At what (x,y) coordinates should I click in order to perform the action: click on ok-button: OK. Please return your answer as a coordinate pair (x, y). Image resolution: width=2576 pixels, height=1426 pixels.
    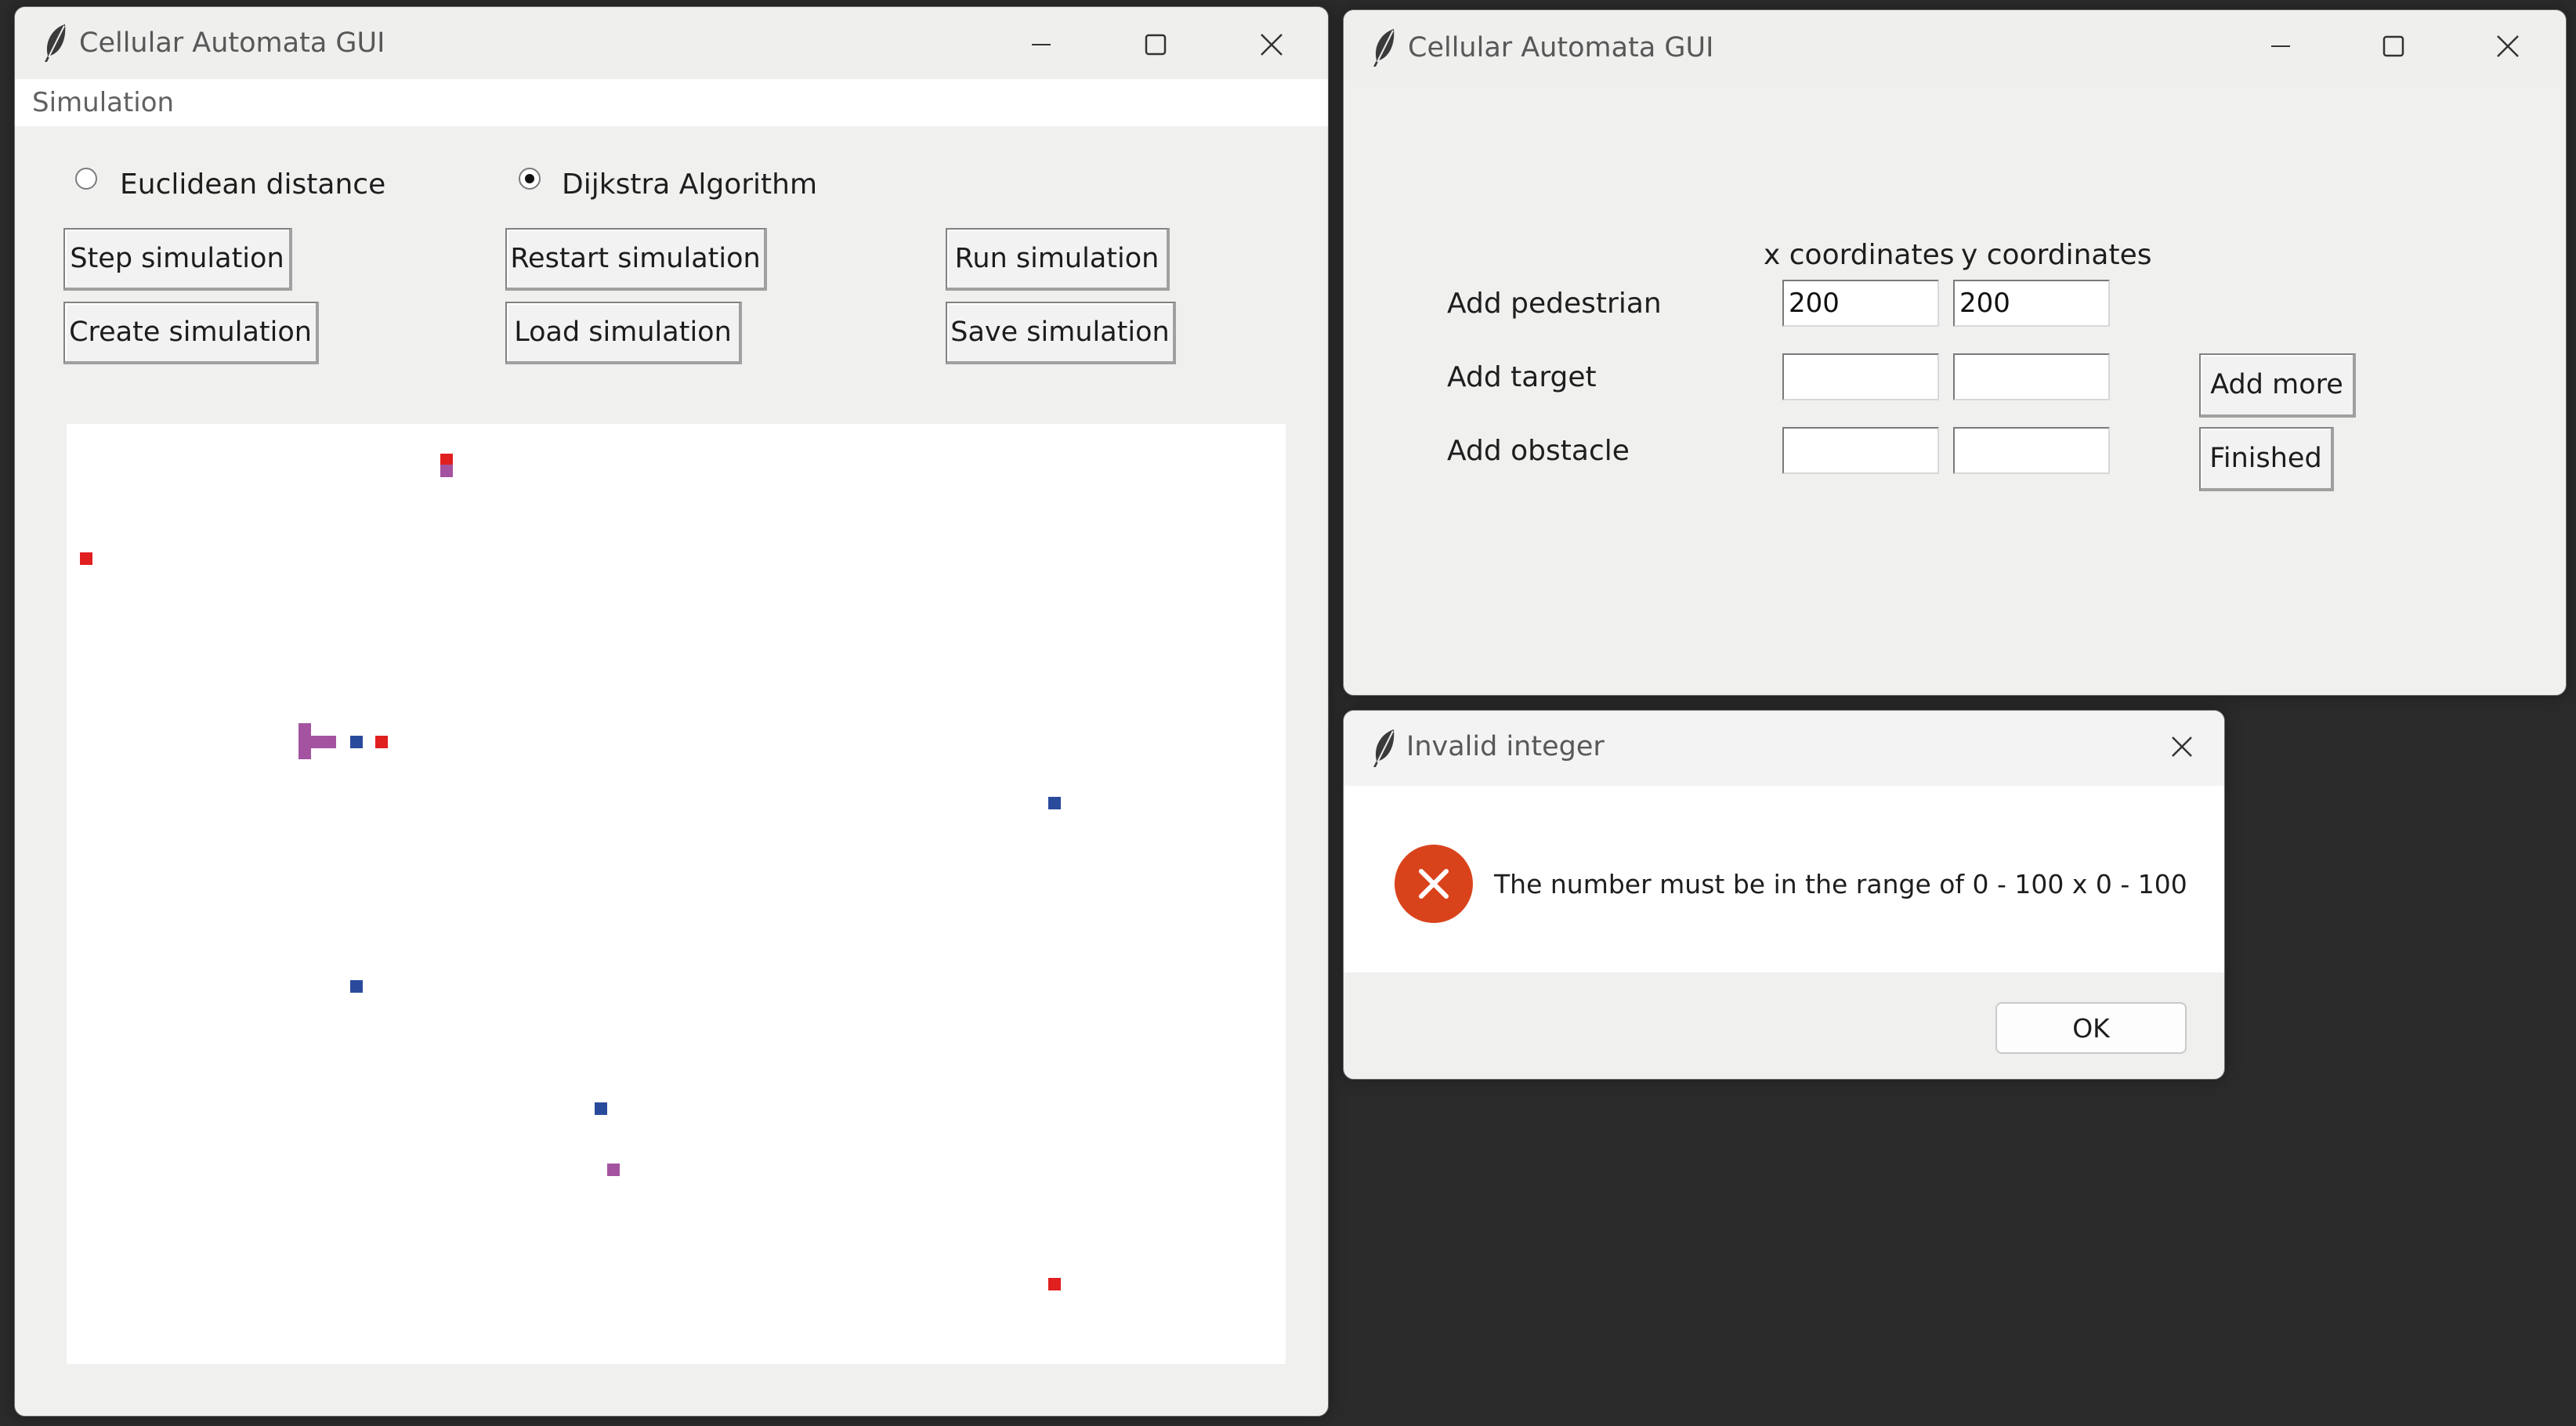
    Looking at the image, I should click on (2091, 1028).